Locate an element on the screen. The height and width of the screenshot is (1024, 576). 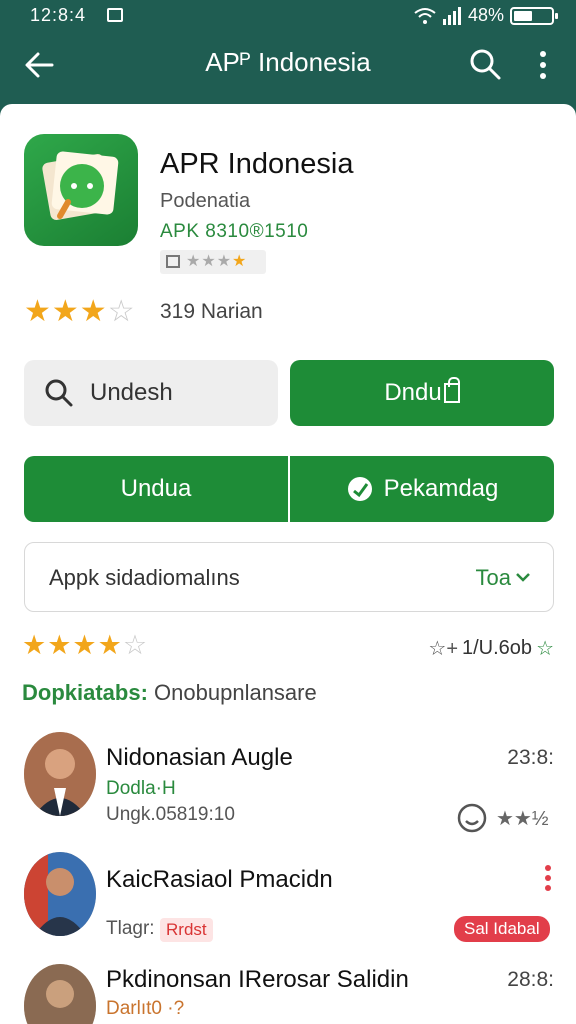
item-meta: Tlagr: is located at coordinates (130, 928).